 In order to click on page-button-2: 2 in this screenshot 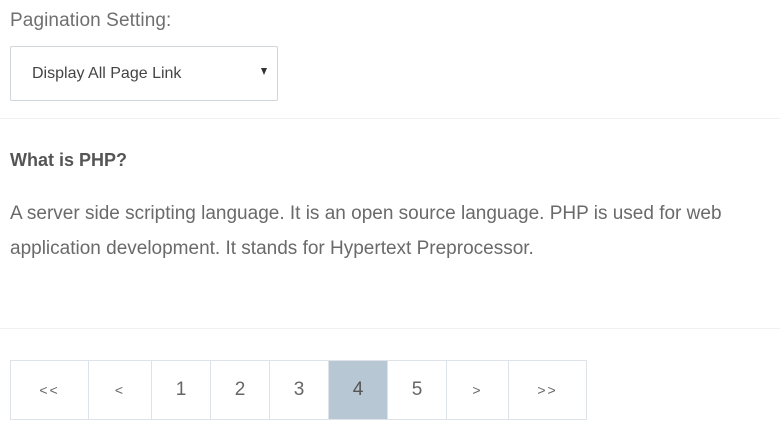, I will do `click(240, 390)`.